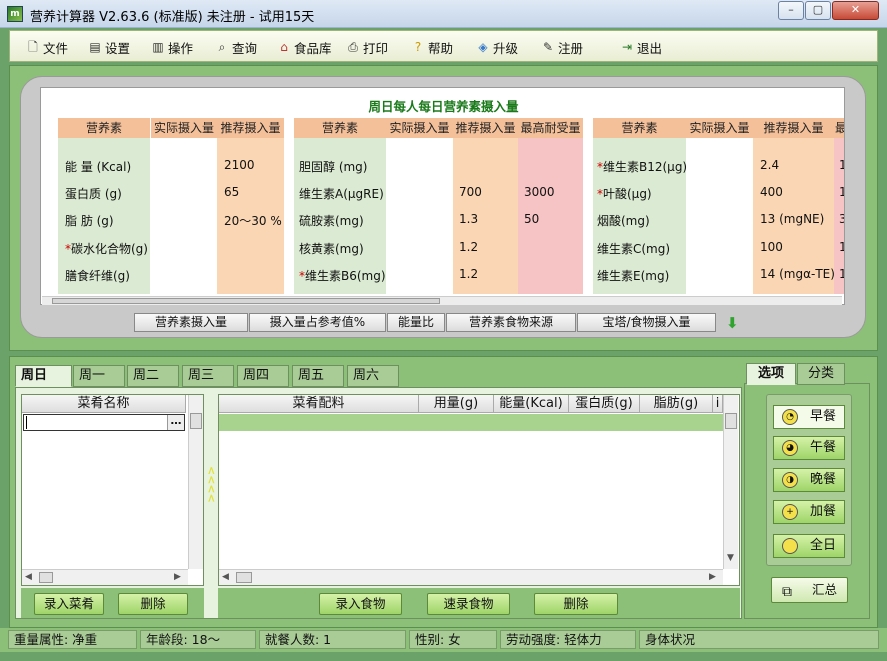 Image resolution: width=887 pixels, height=661 pixels. I want to click on register-icon: ✎, so click(548, 47).